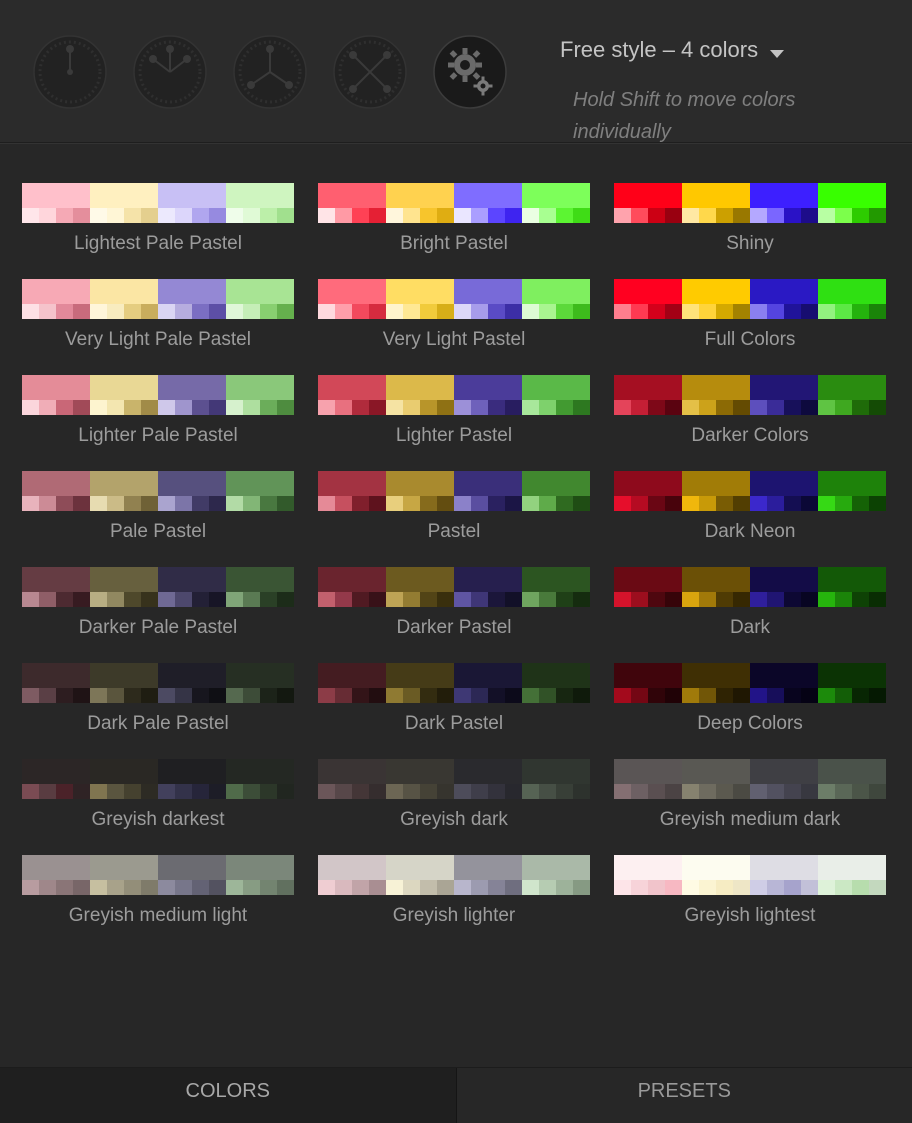 The width and height of the screenshot is (912, 1123). Describe the element at coordinates (750, 894) in the screenshot. I see `preset-item: Greyish lightest` at that location.